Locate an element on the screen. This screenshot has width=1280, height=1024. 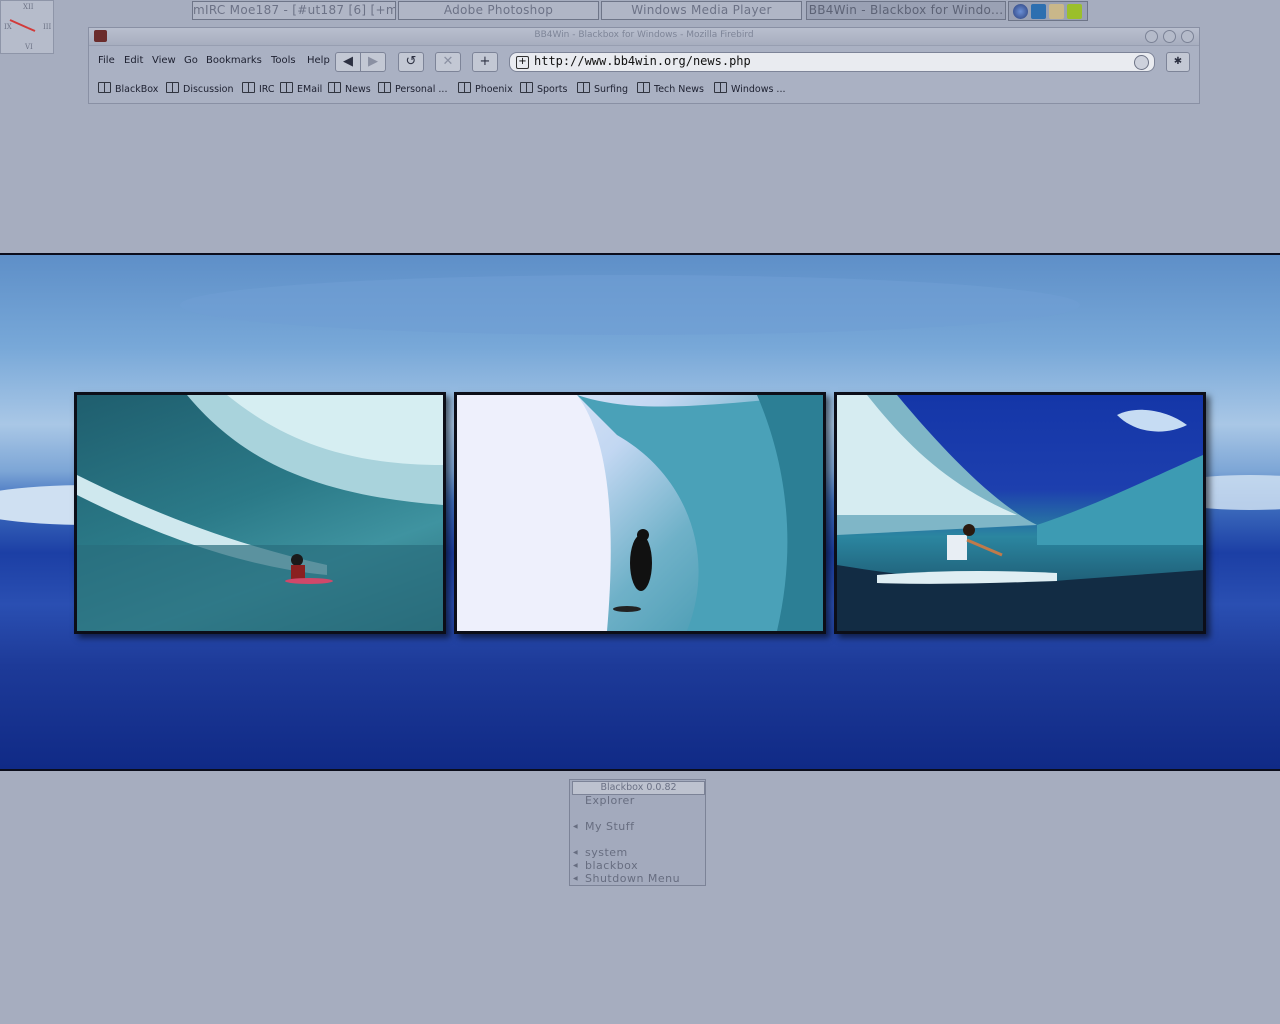
task-photoshop: Adobe Photoshop is located at coordinates (498, 10).